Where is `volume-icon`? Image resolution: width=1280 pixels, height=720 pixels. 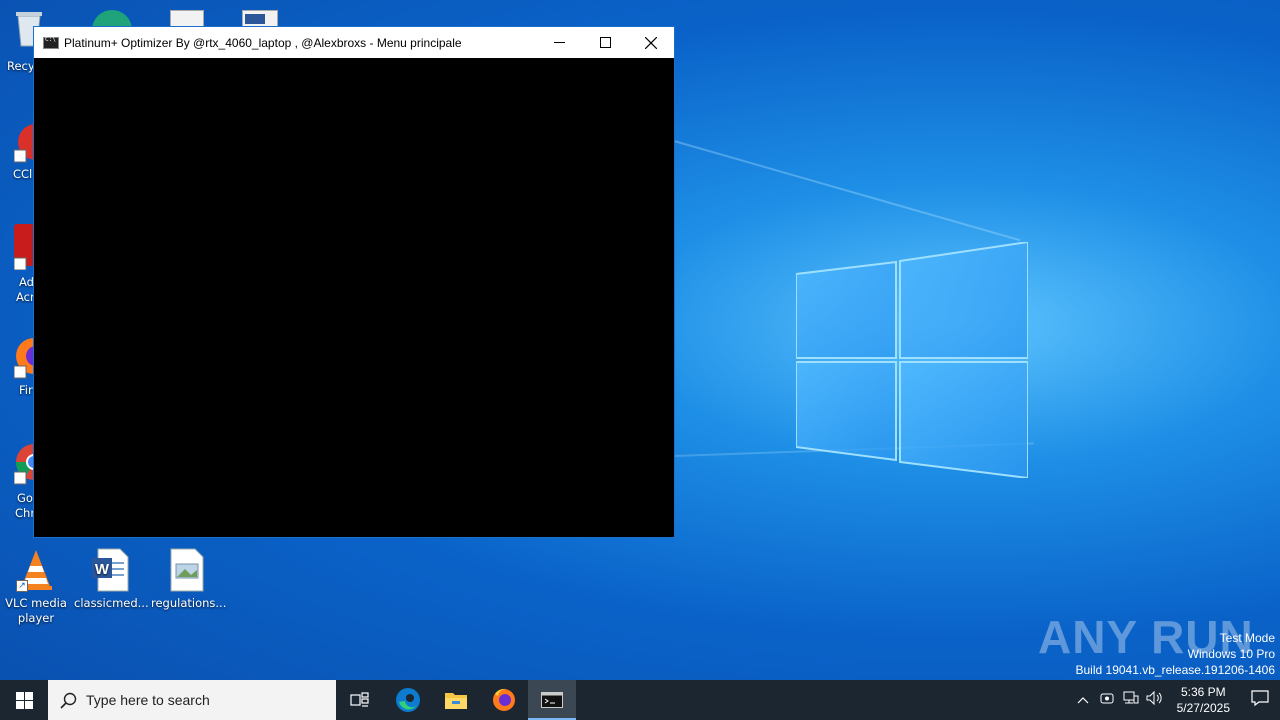
volume-icon is located at coordinates (1155, 699).